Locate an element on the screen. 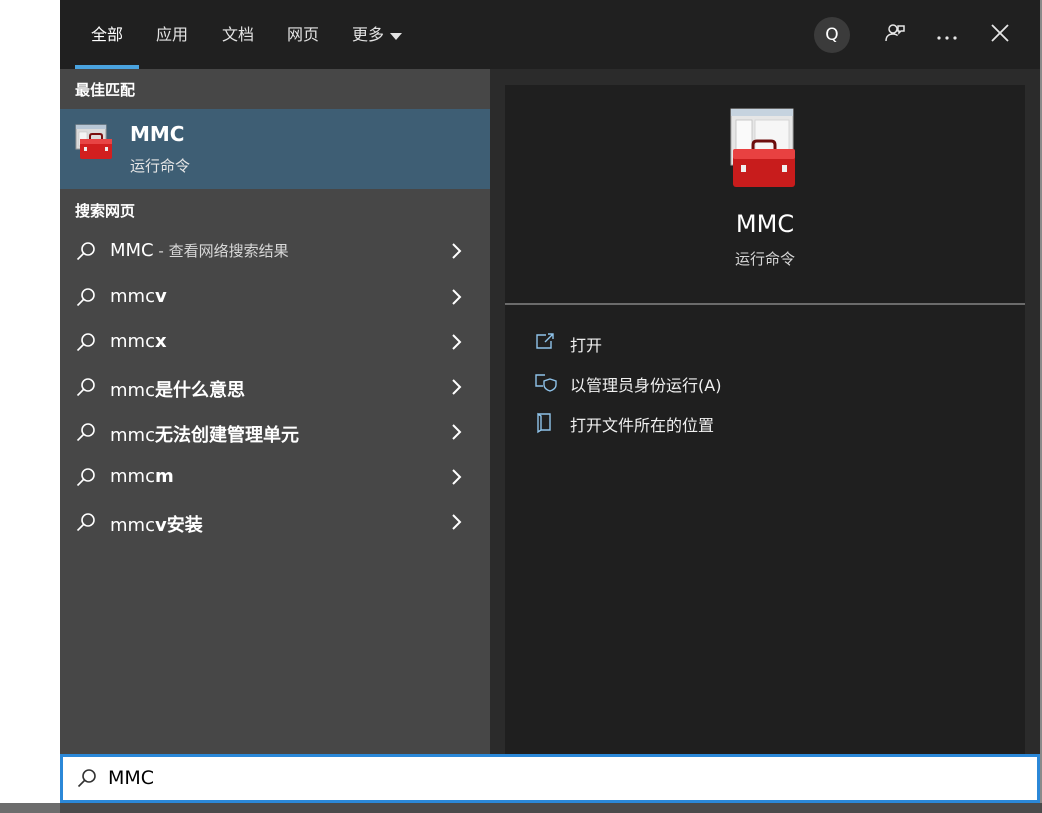 The width and height of the screenshot is (1042, 813). toolbox-app-large-icon is located at coordinates (761, 148).